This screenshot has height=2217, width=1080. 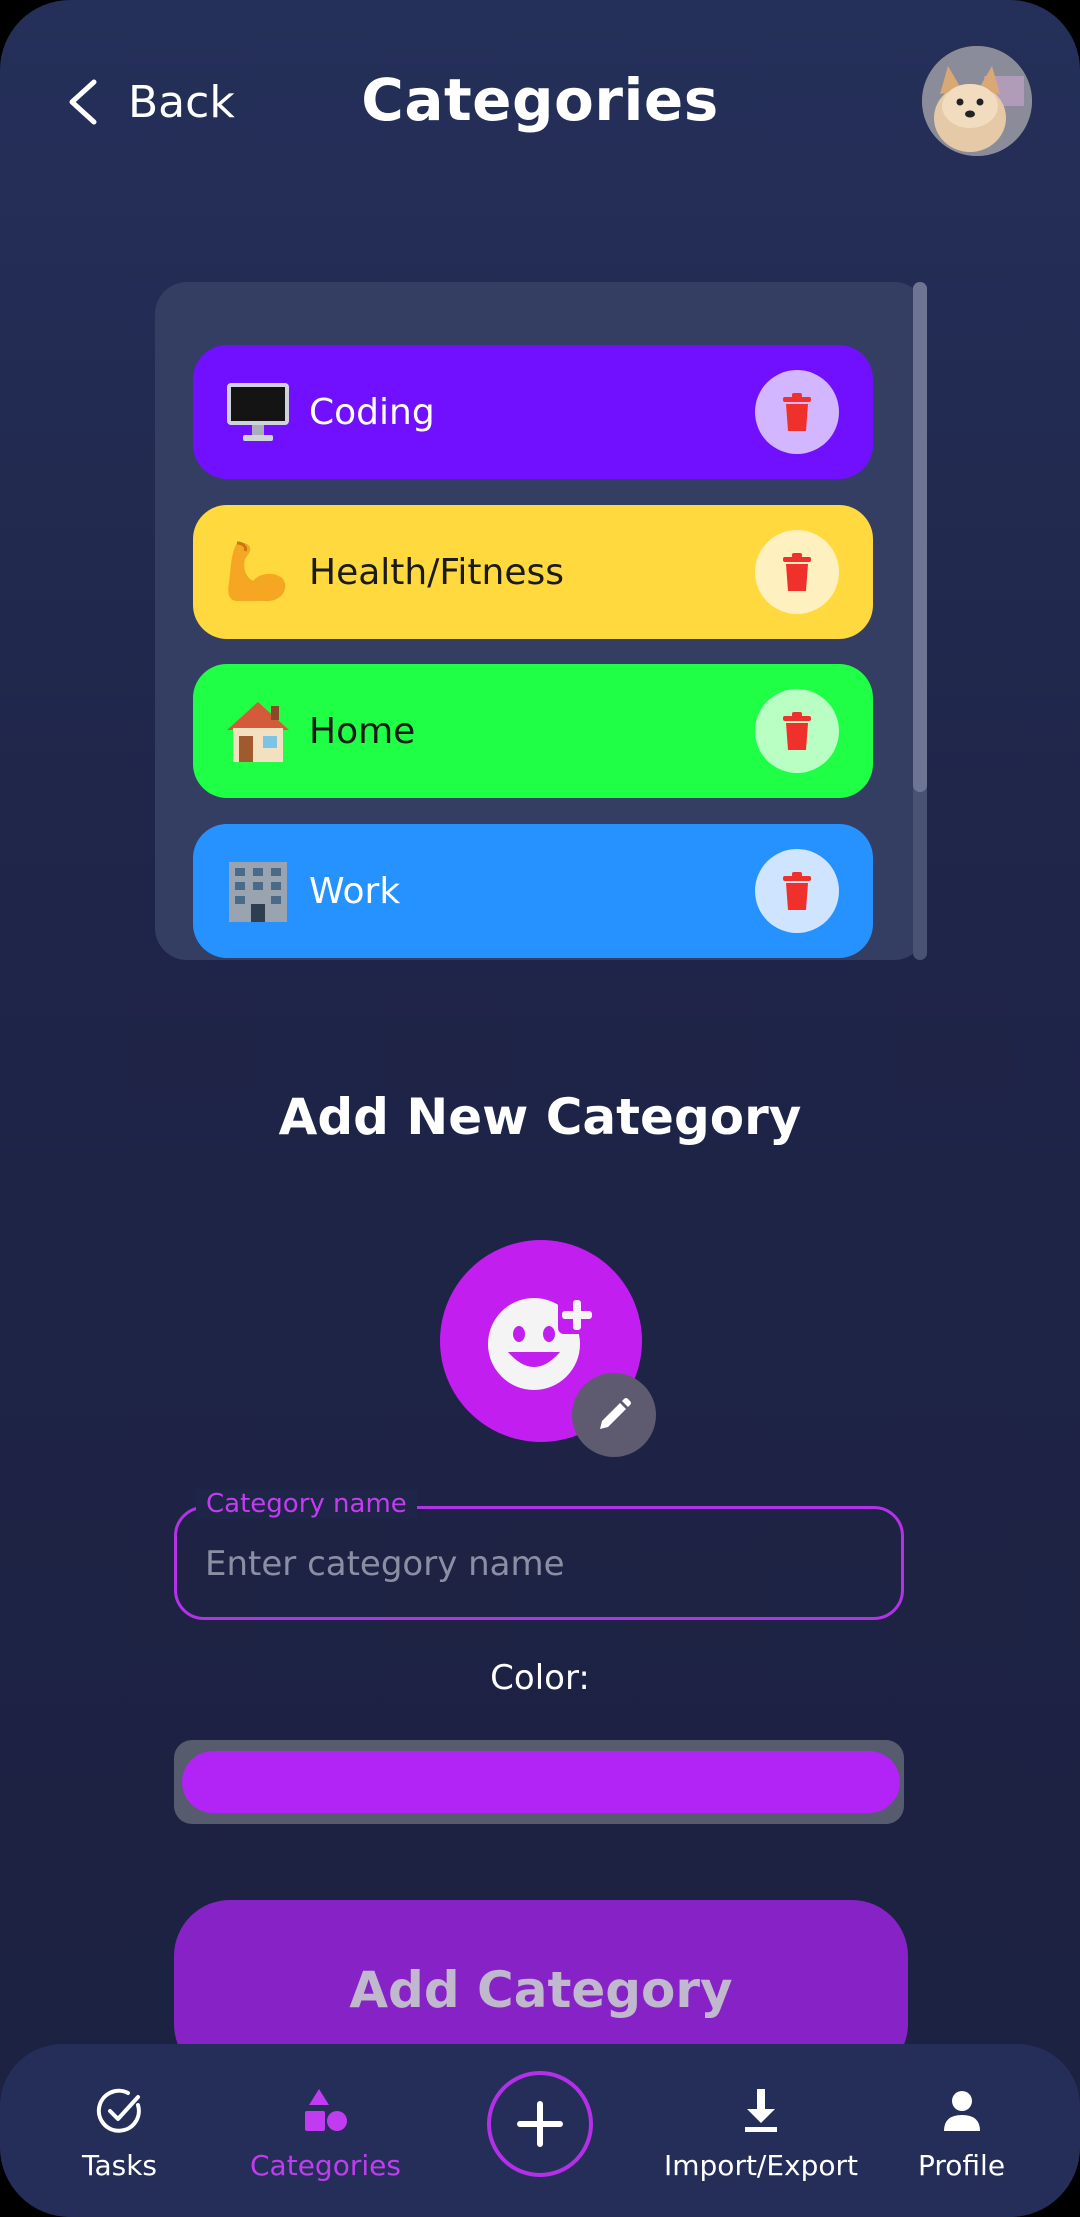 I want to click on category-item-home: Home, so click(x=533, y=731).